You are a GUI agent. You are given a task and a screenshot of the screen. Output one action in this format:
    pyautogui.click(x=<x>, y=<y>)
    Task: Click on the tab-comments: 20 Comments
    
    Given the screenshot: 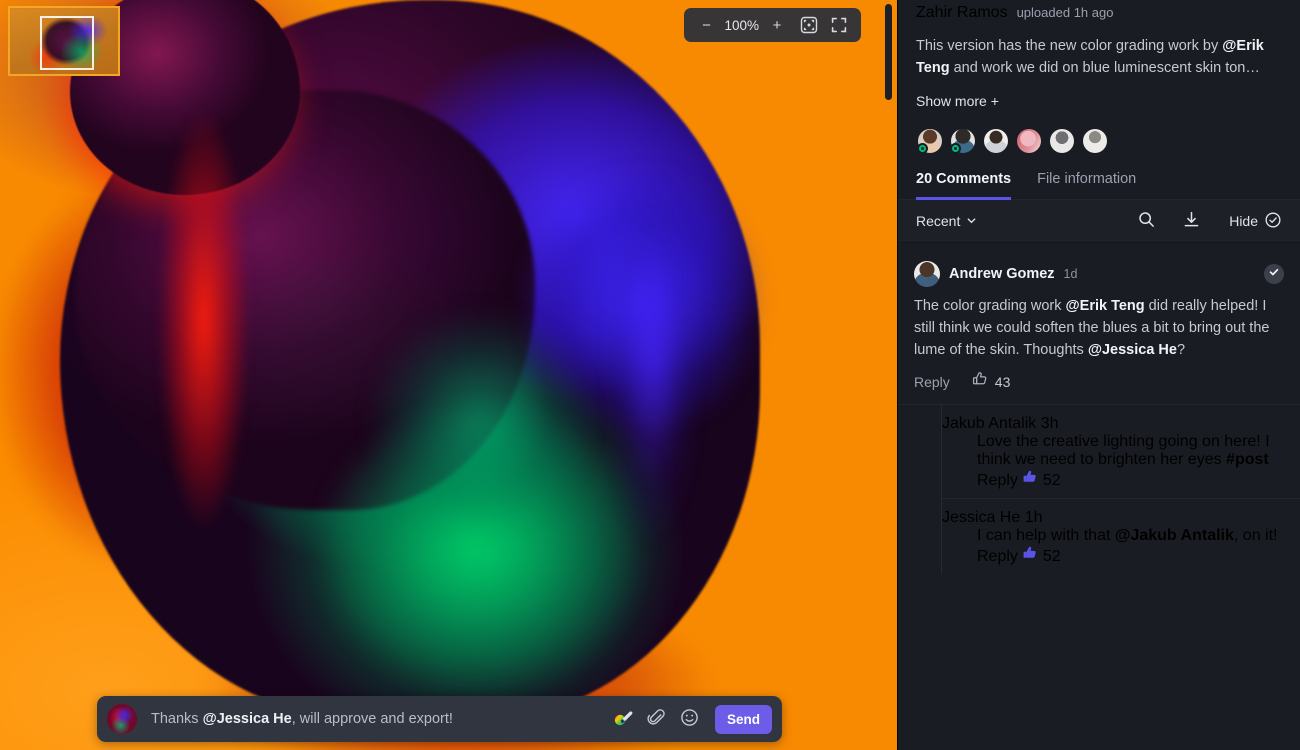 What is the action you would take?
    pyautogui.click(x=964, y=185)
    